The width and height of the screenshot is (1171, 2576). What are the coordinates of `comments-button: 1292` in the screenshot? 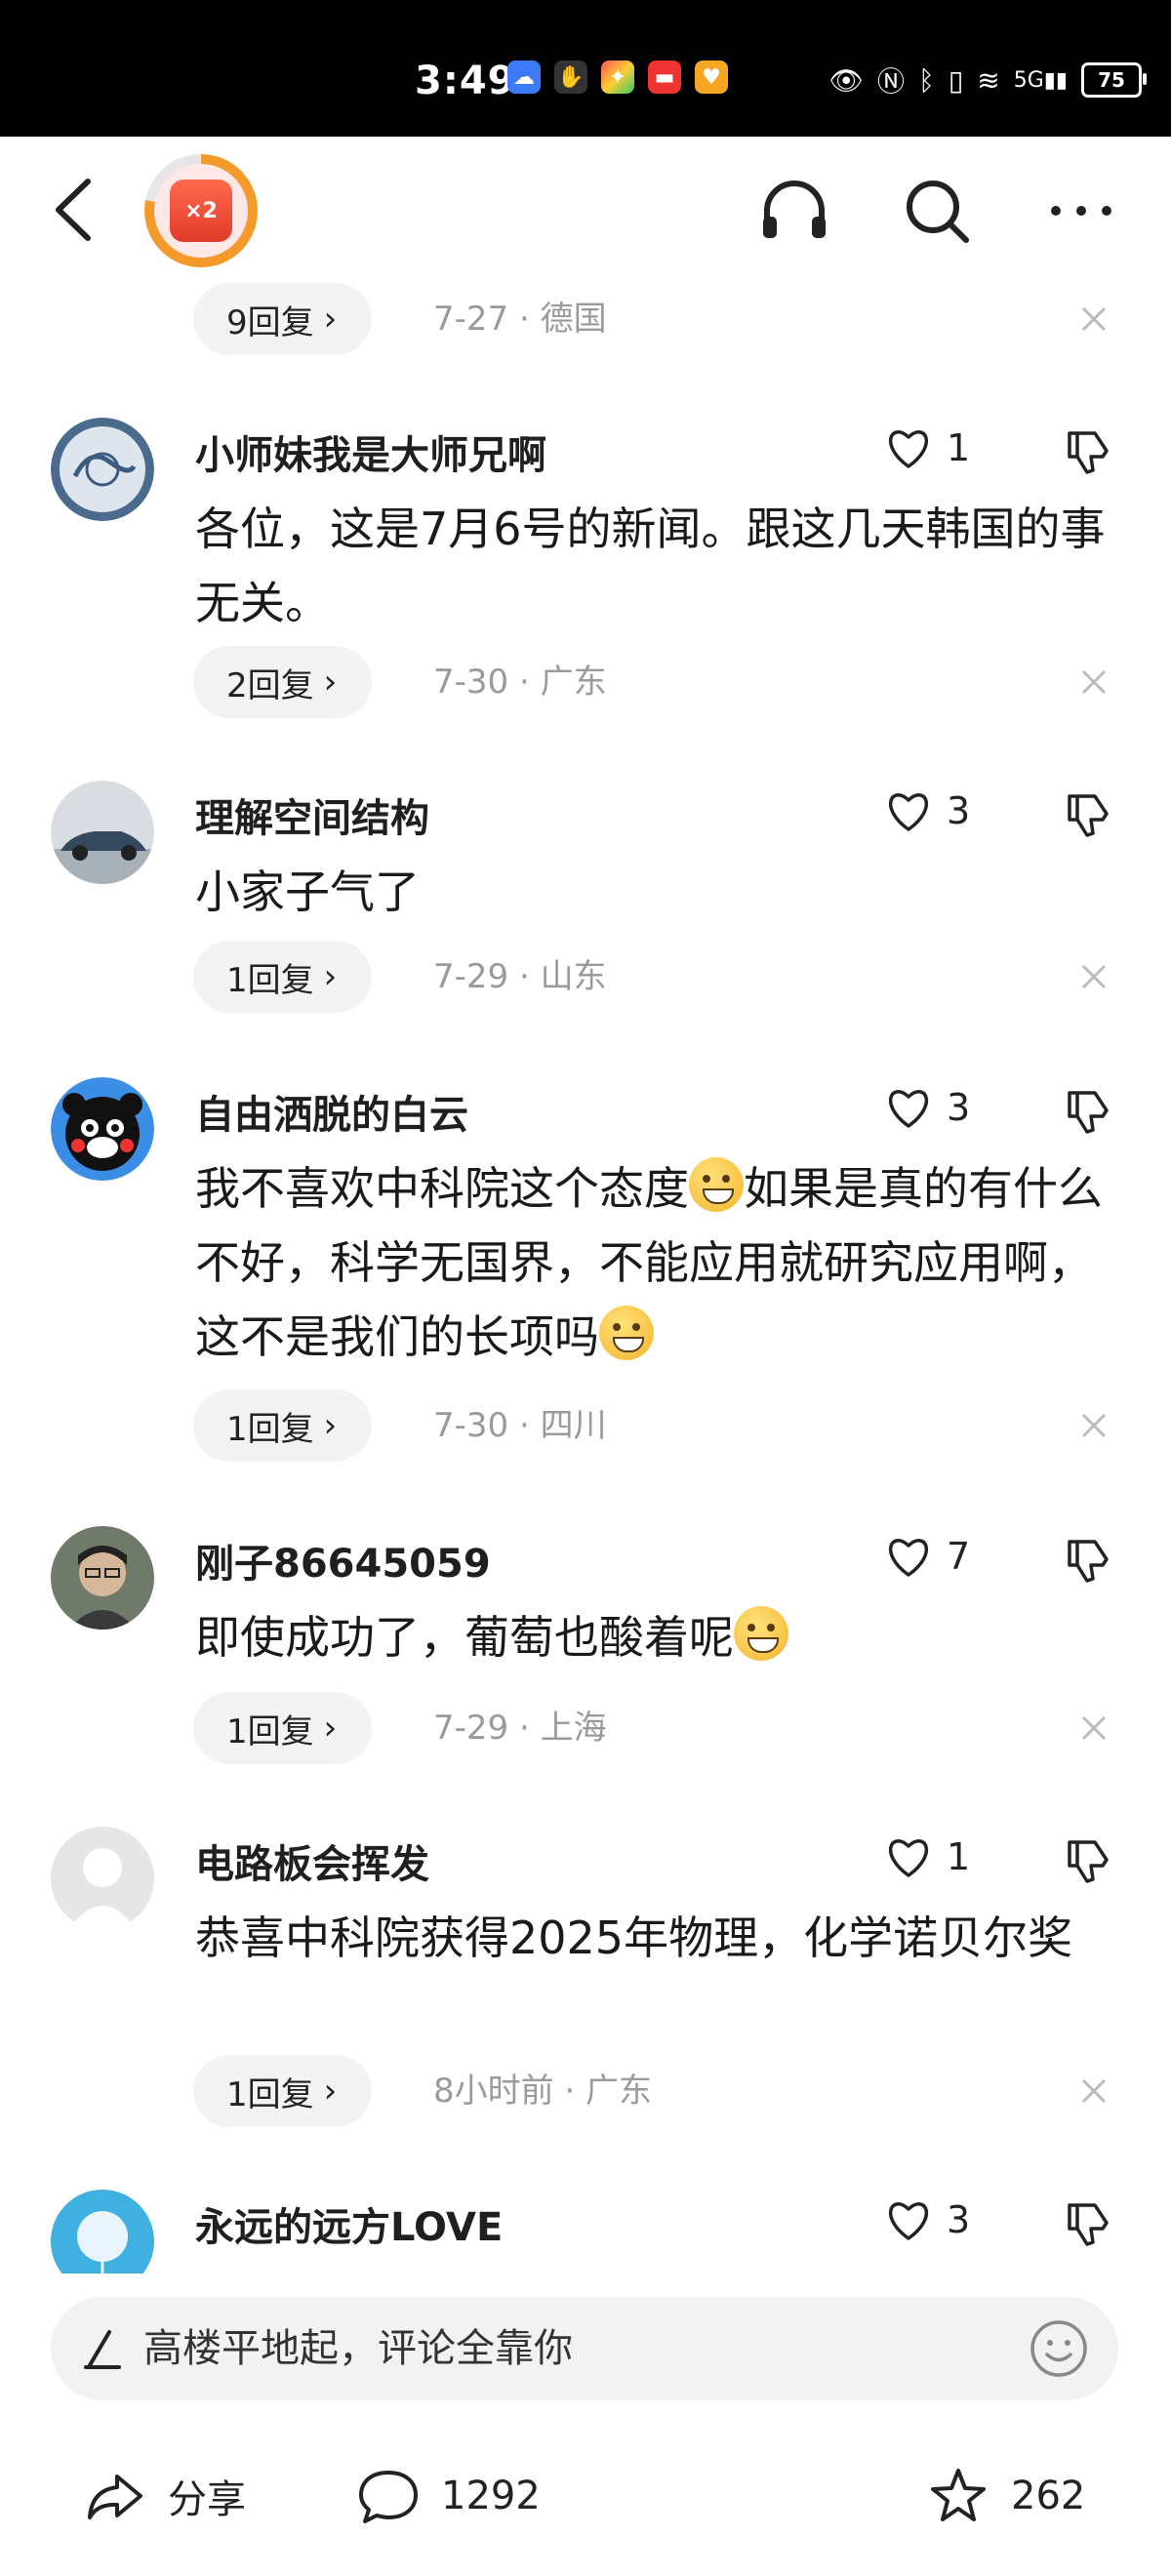 It's located at (449, 2496).